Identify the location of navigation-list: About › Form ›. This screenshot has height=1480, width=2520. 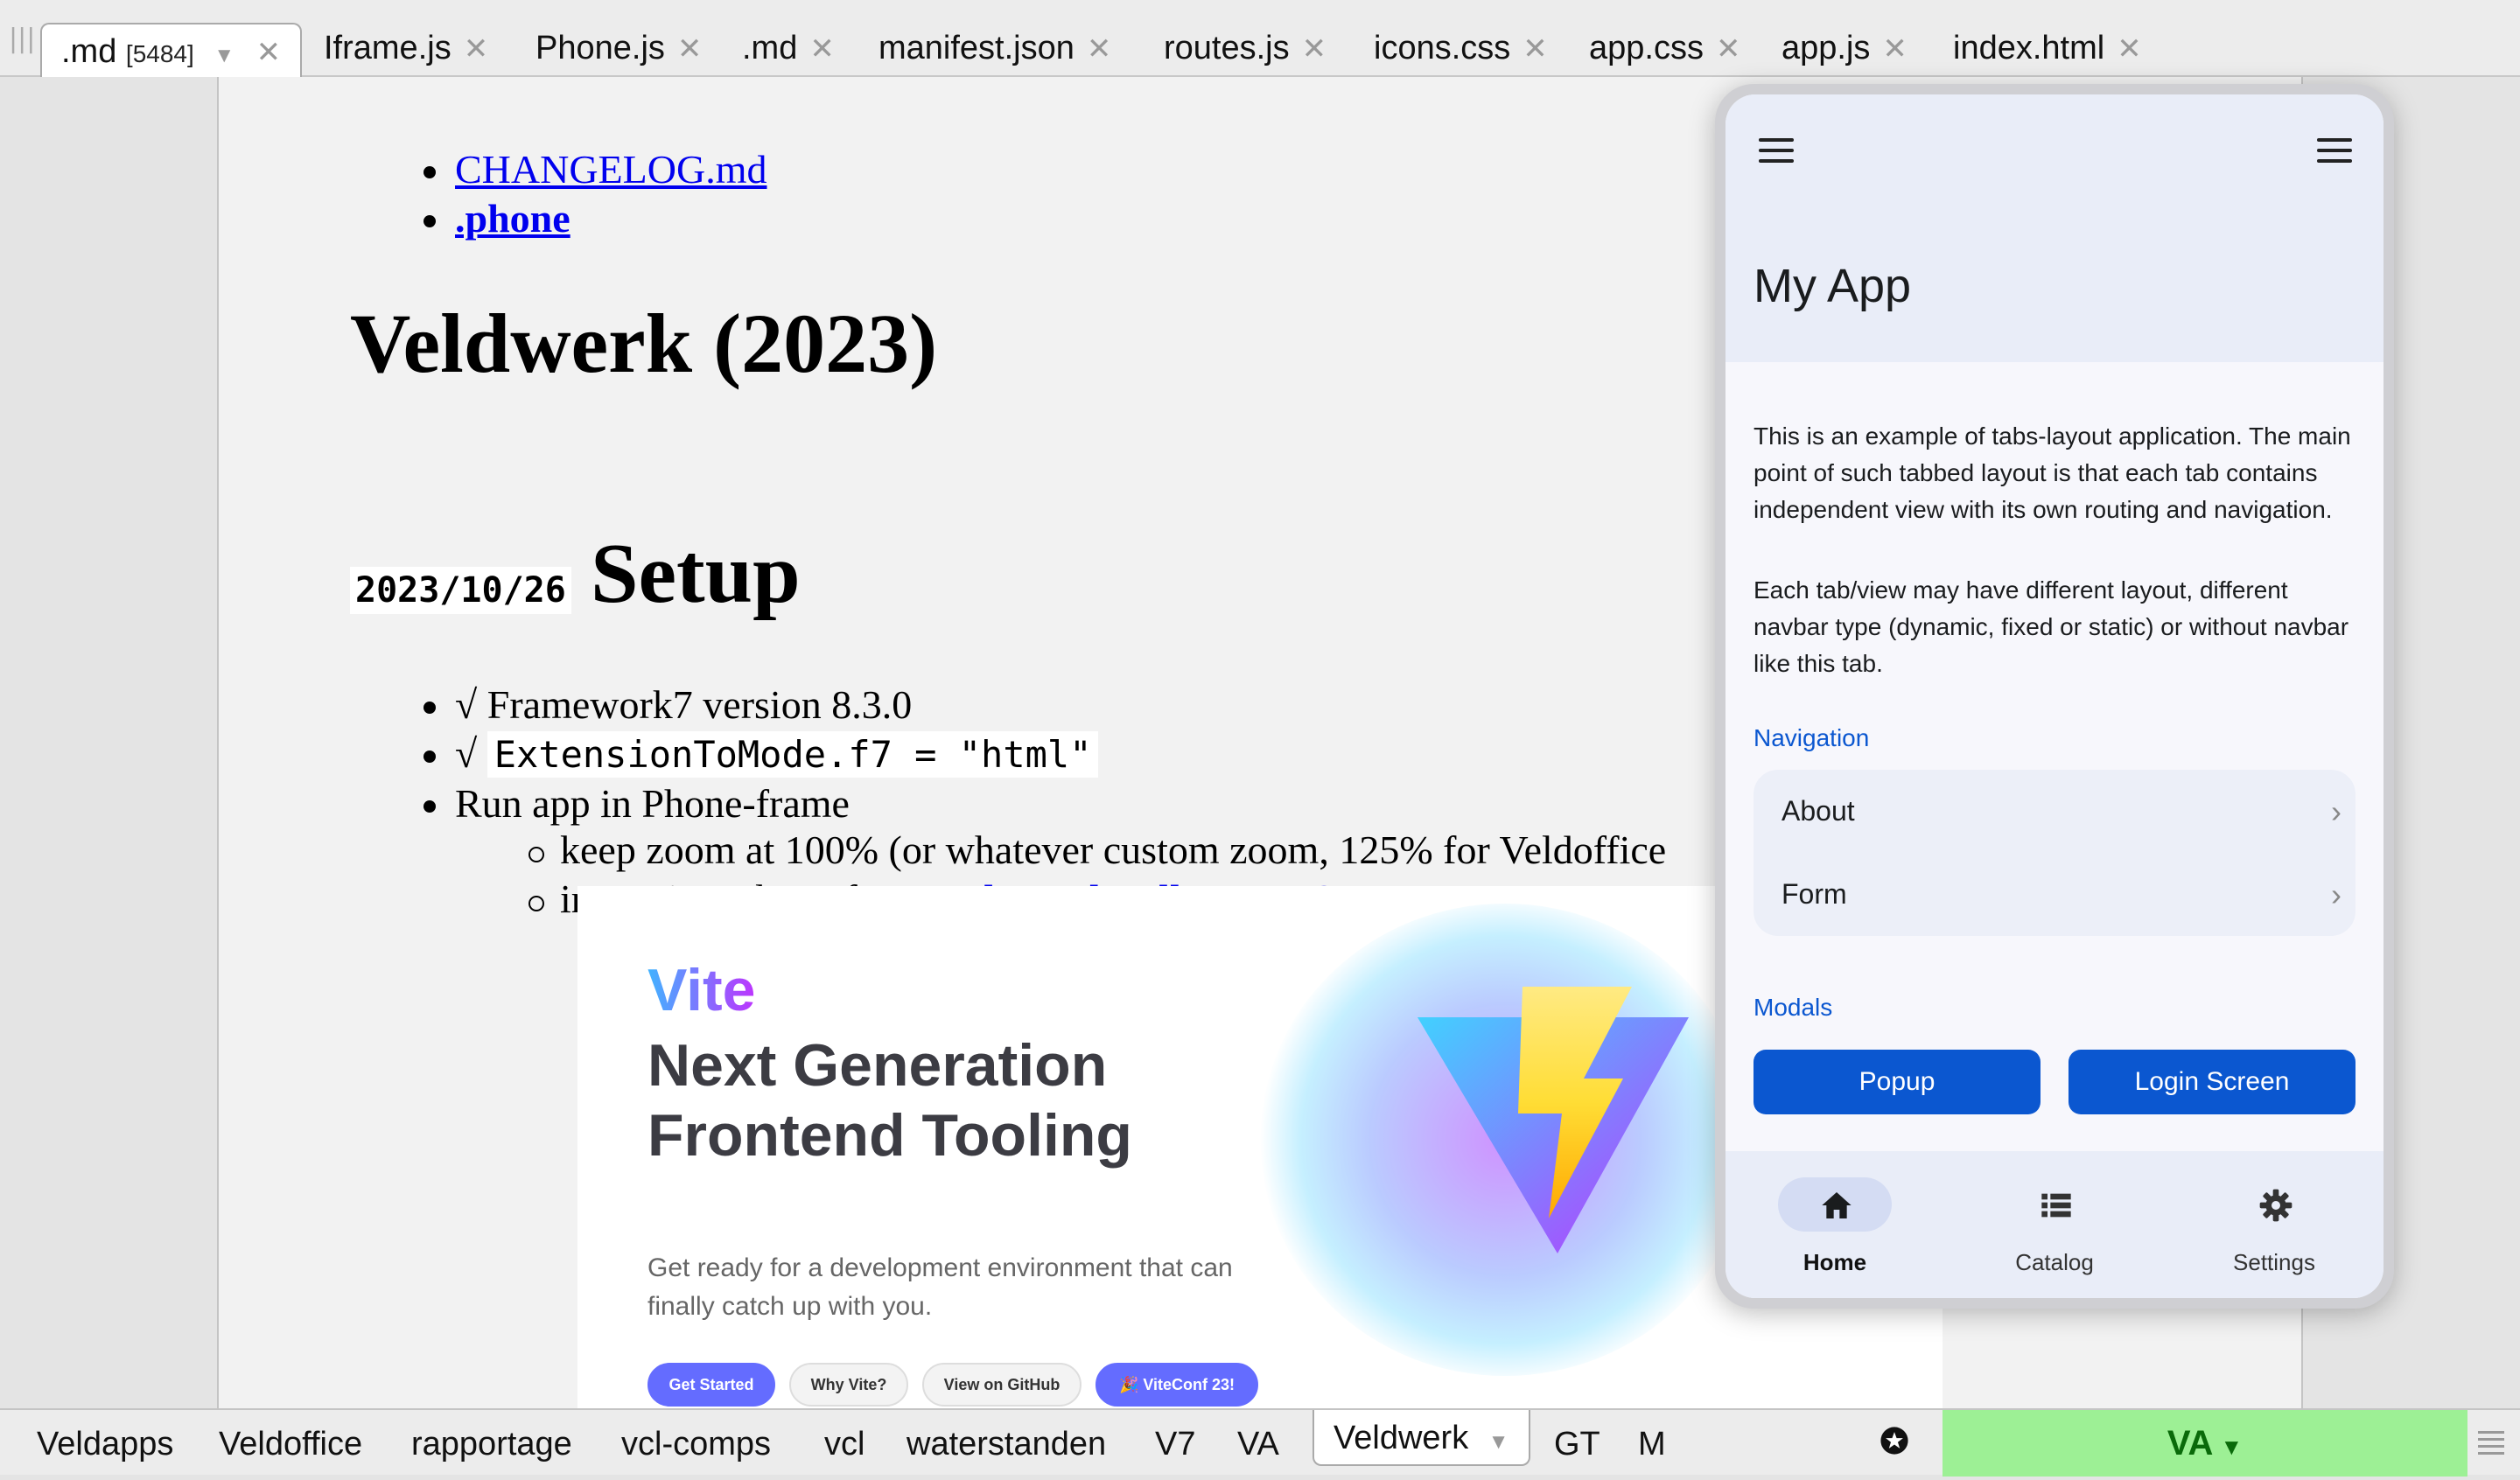
(2055, 853).